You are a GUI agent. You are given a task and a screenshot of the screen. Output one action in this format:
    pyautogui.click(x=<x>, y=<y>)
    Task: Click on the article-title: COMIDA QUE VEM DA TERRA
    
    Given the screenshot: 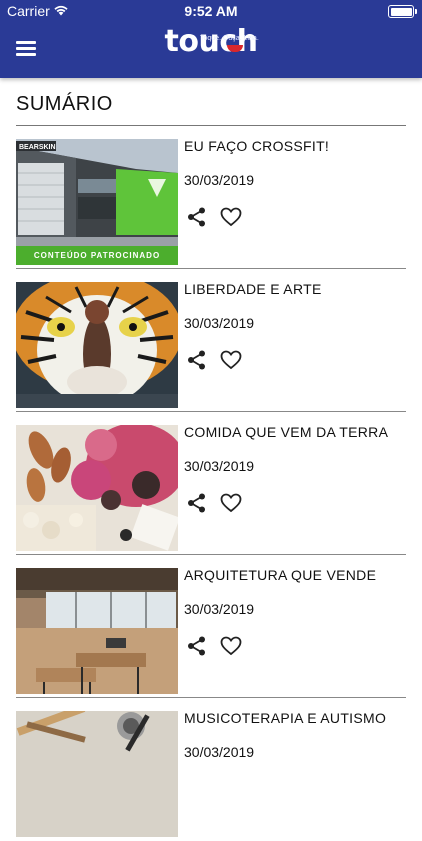 What is the action you would take?
    pyautogui.click(x=295, y=432)
    